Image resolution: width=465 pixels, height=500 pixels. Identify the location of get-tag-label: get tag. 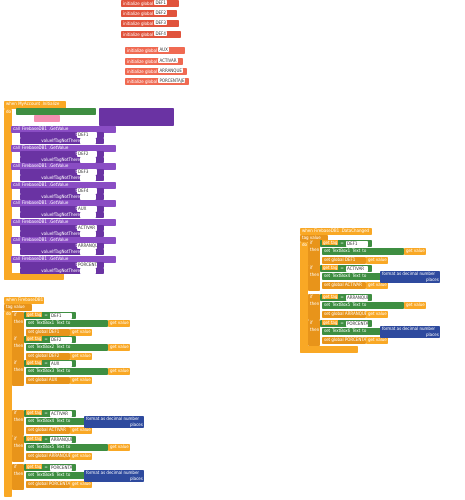
(34, 438).